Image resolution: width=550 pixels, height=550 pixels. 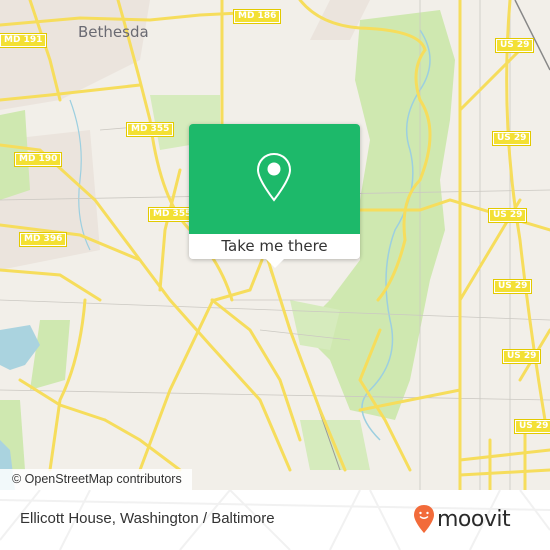 I want to click on railway, so click(x=532, y=35).